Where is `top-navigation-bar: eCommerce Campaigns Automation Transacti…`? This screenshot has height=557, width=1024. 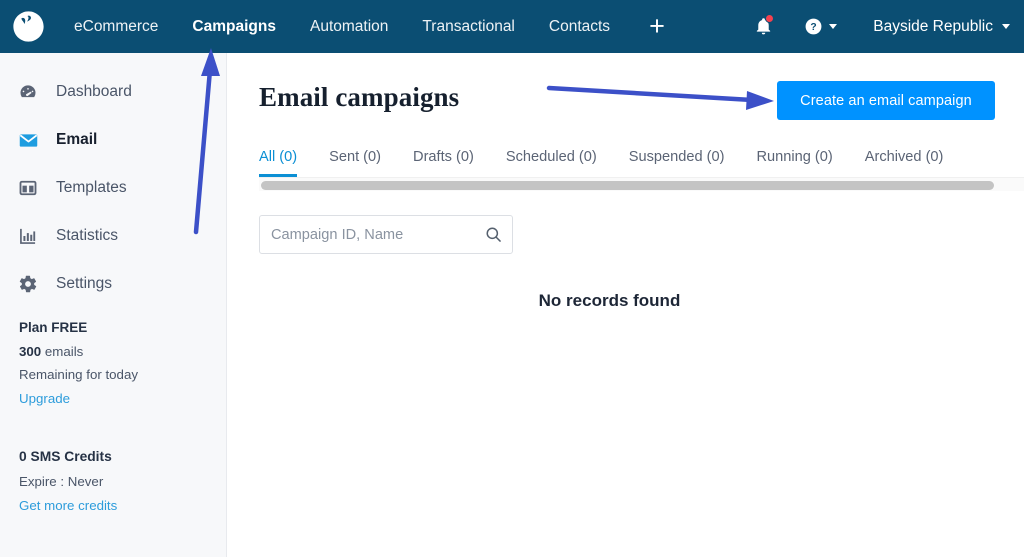
top-navigation-bar: eCommerce Campaigns Automation Transacti… is located at coordinates (512, 26).